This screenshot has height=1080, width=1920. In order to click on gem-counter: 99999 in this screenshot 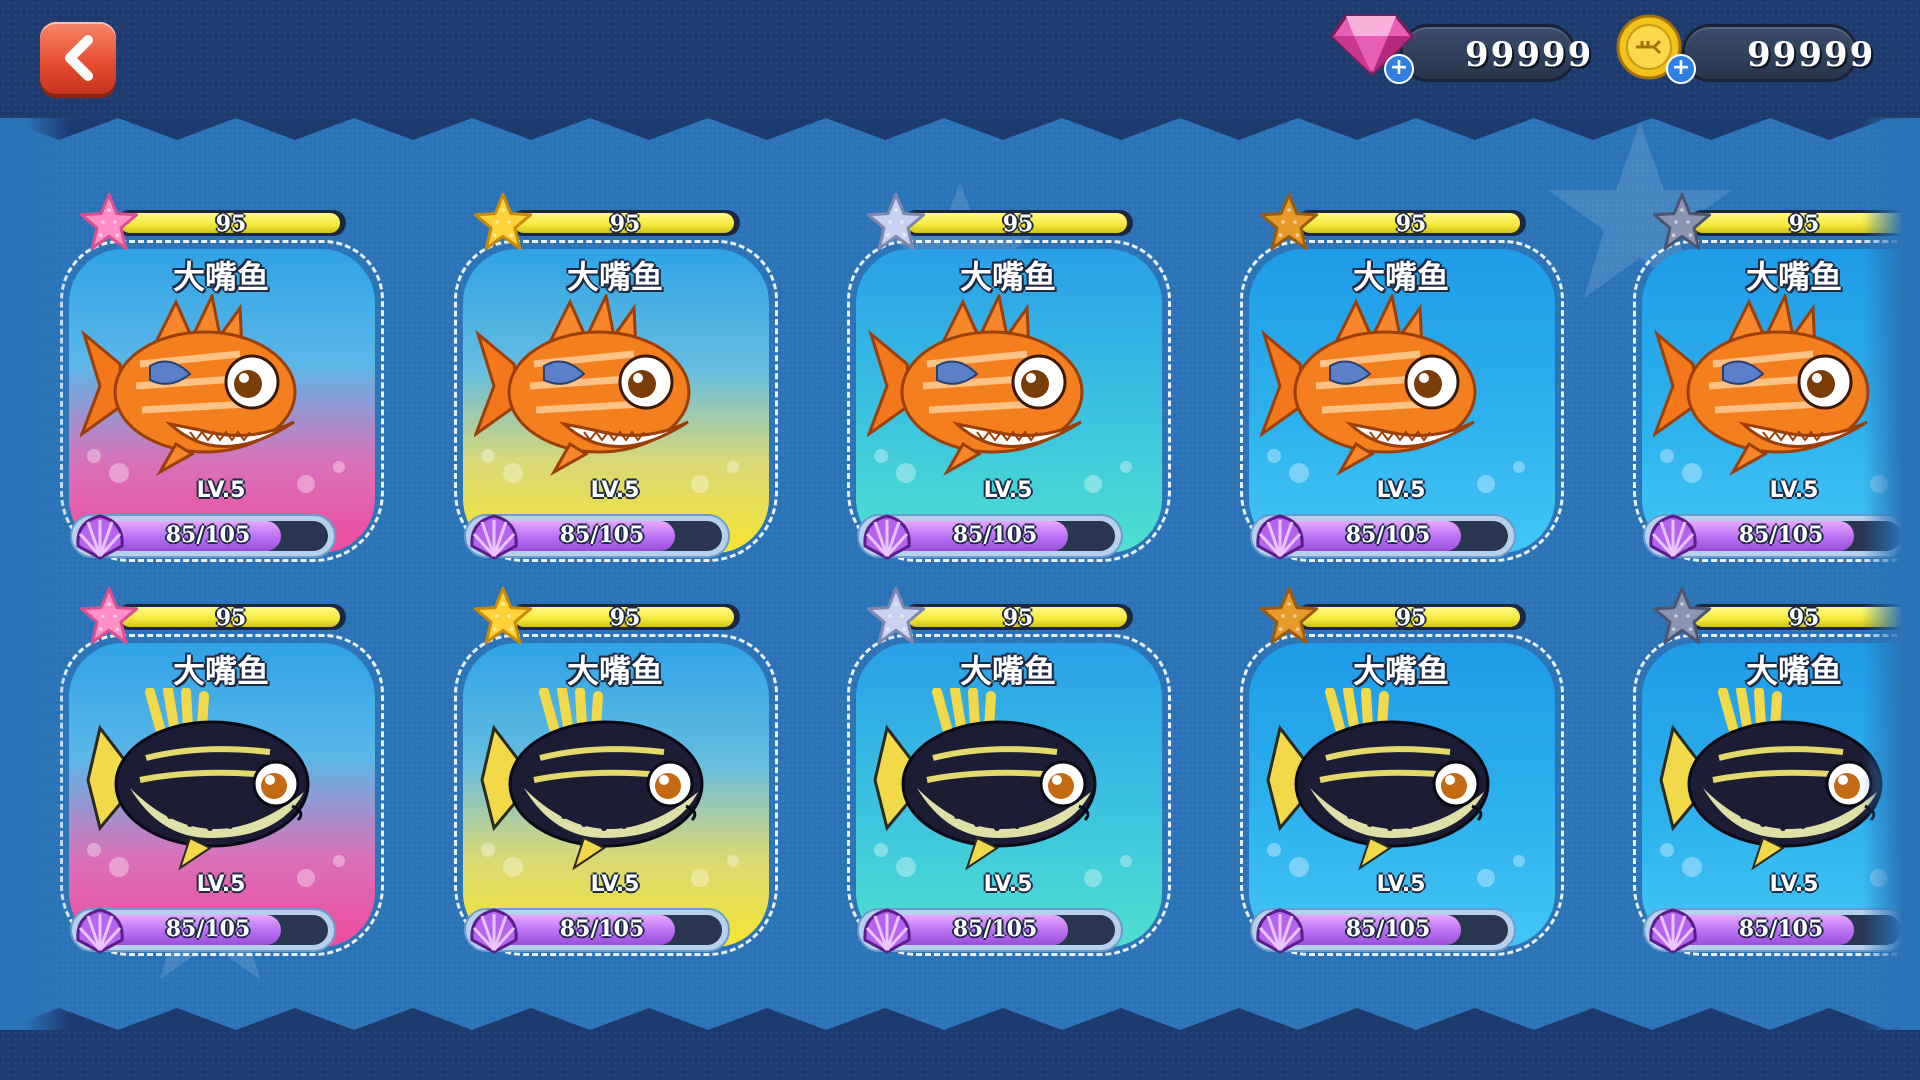, I will do `click(1495, 53)`.